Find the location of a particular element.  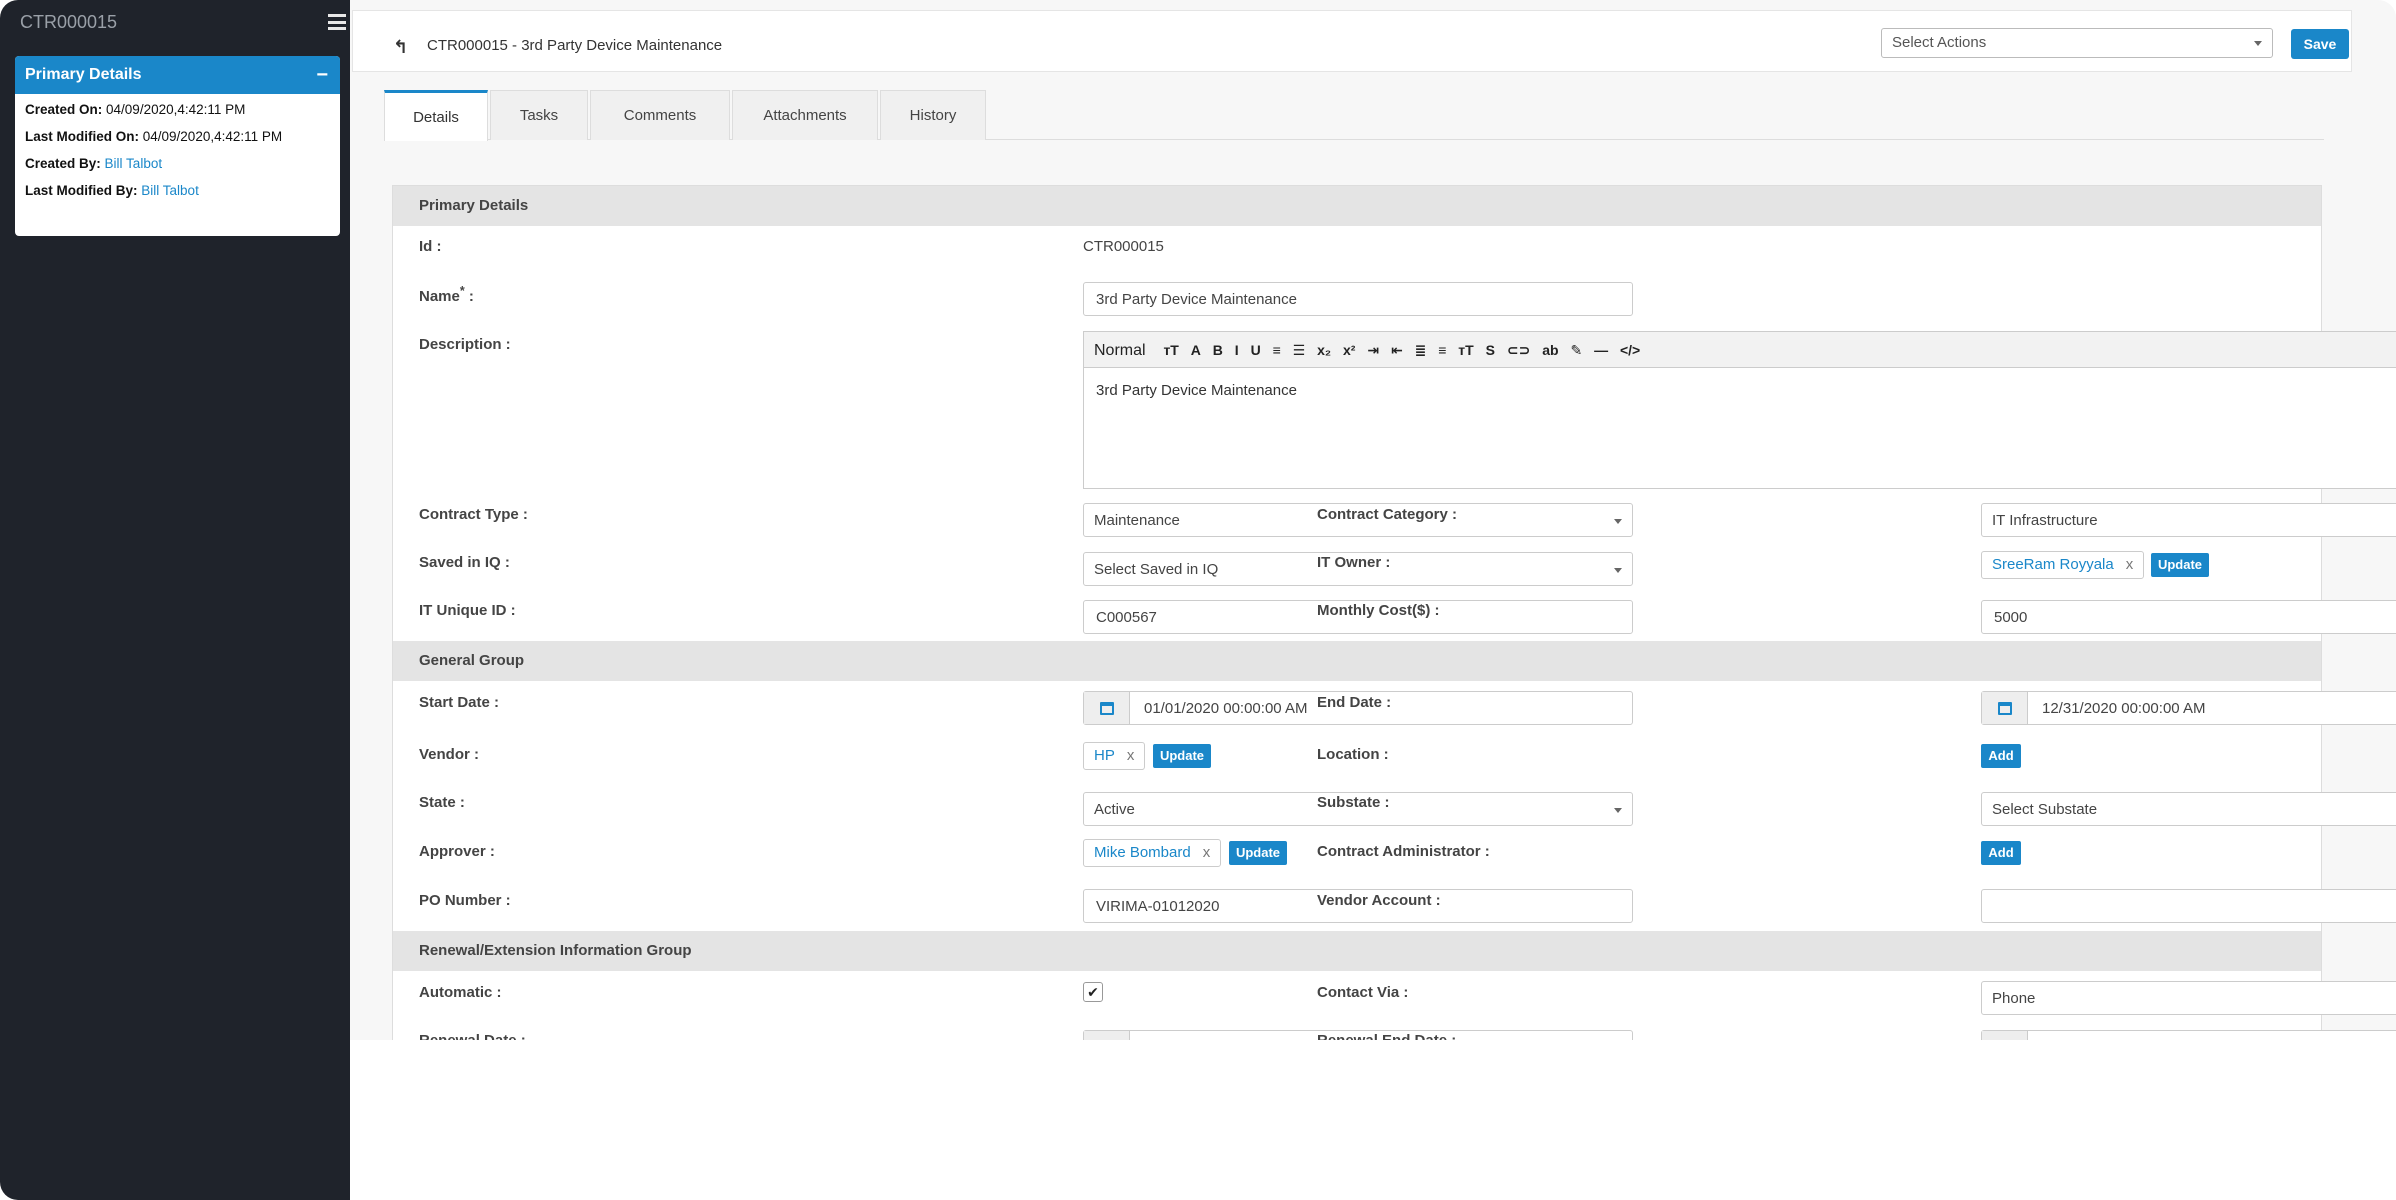

text-size-icon: ᴛT is located at coordinates (1465, 350).